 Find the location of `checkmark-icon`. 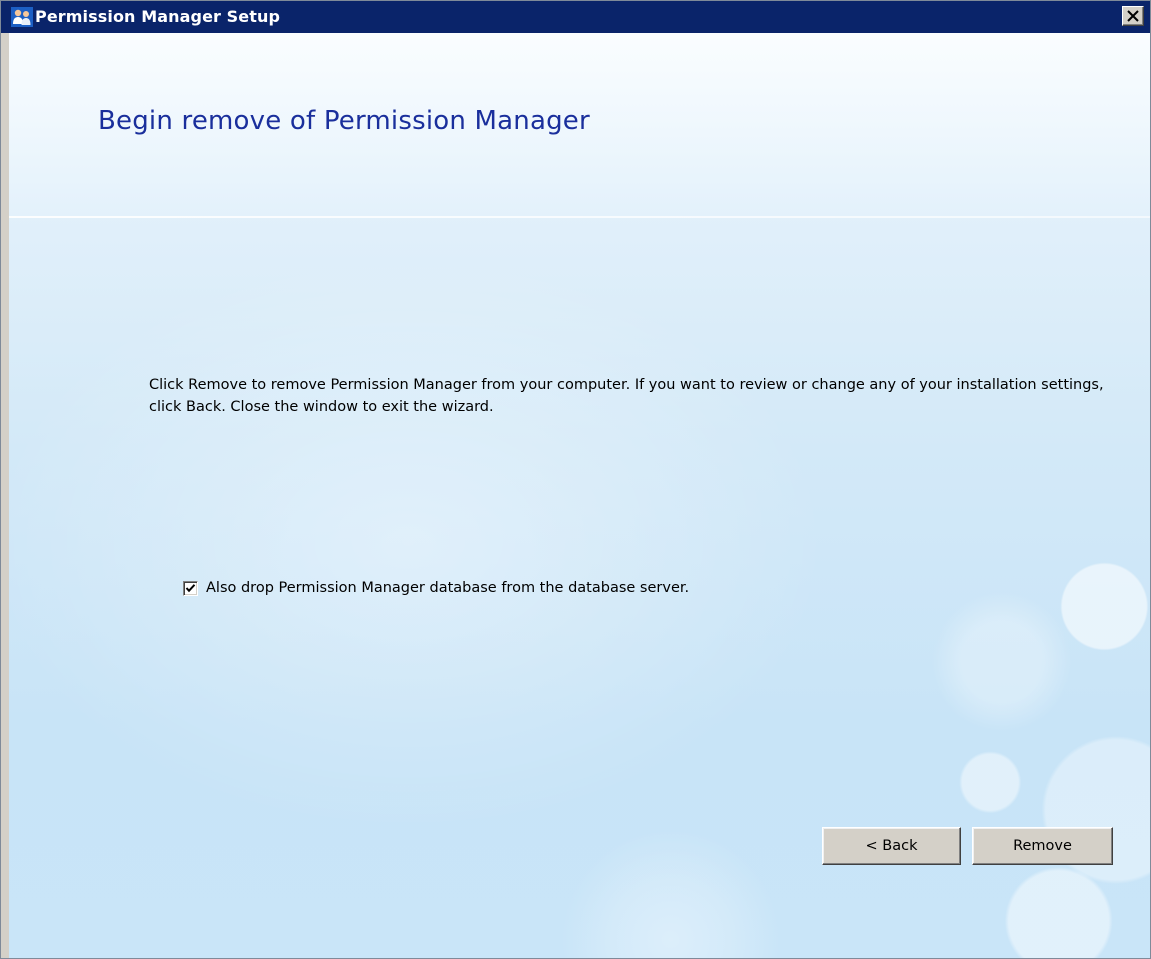

checkmark-icon is located at coordinates (190, 587).